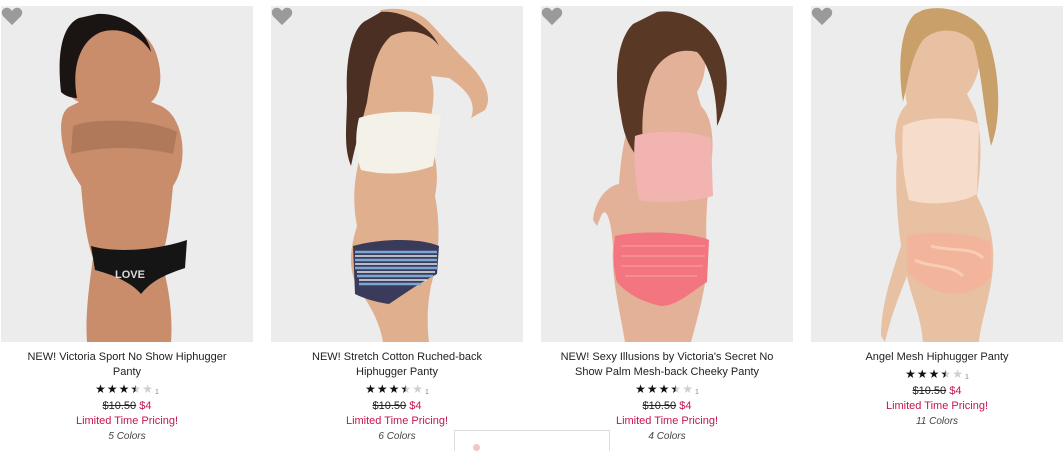 Image resolution: width=1064 pixels, height=451 pixels. Describe the element at coordinates (937, 357) in the screenshot. I see `product-name: Angel Mesh Hiphugger Panty` at that location.